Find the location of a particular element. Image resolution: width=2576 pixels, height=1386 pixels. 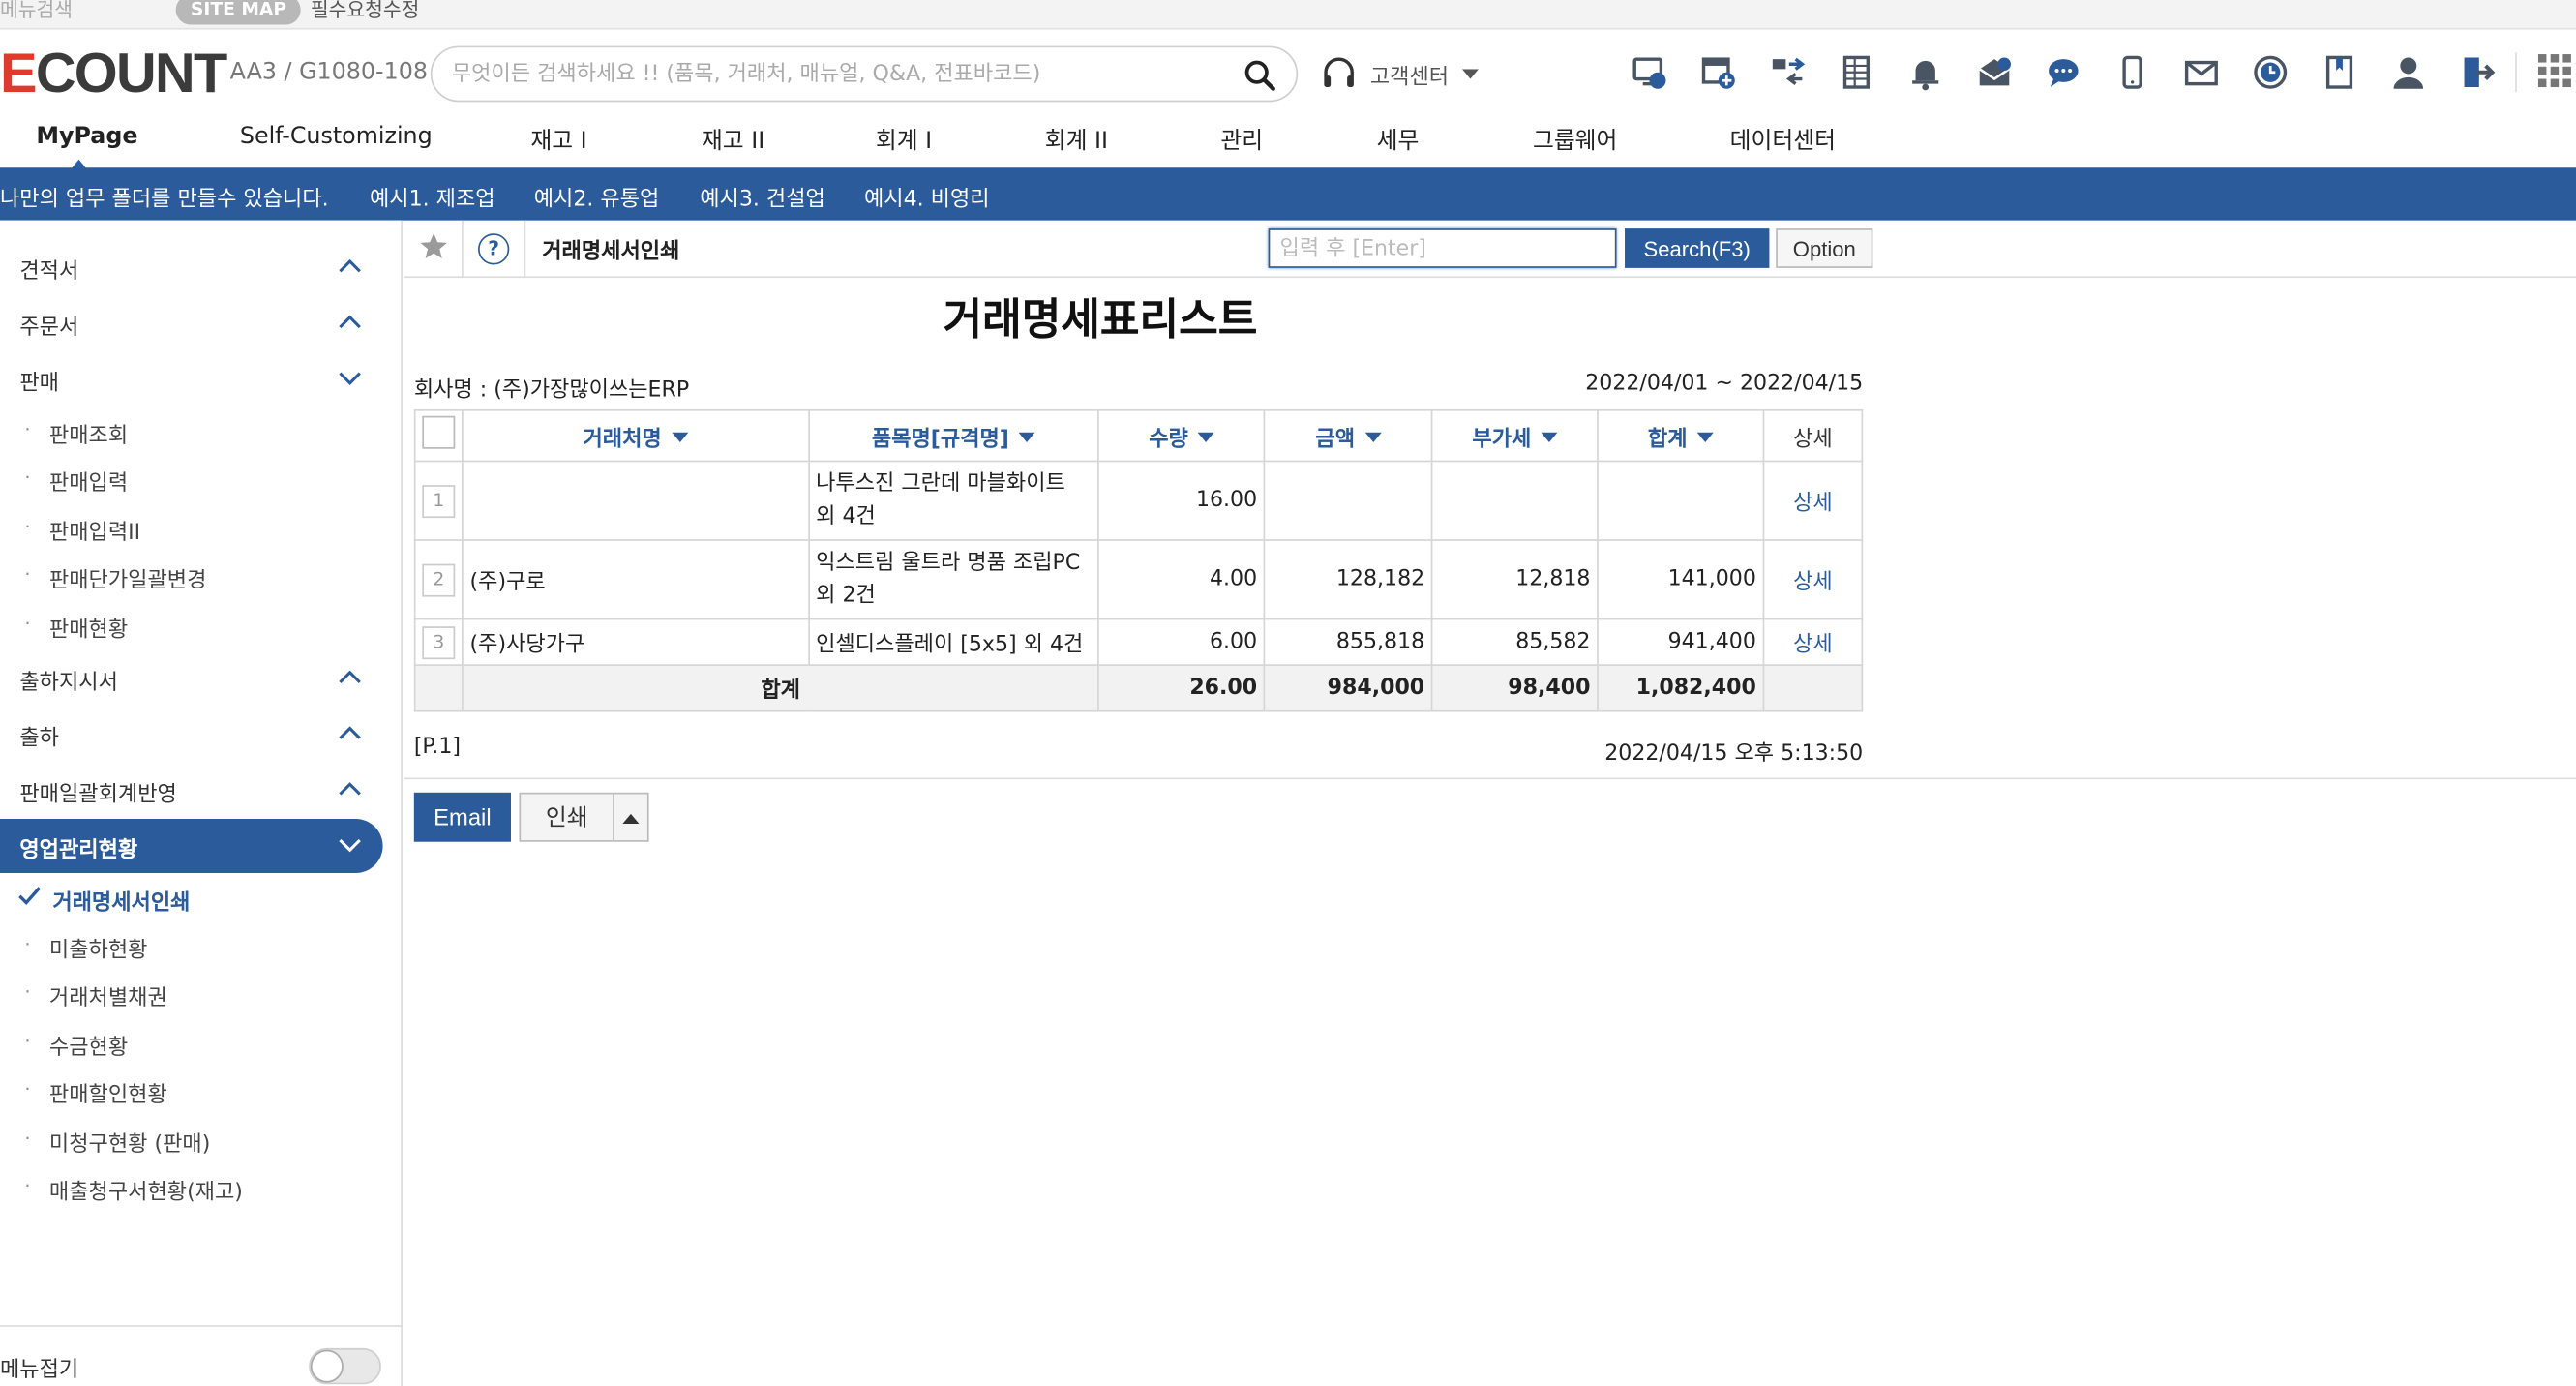

support-center-menu: 고객센터 is located at coordinates (1400, 73).